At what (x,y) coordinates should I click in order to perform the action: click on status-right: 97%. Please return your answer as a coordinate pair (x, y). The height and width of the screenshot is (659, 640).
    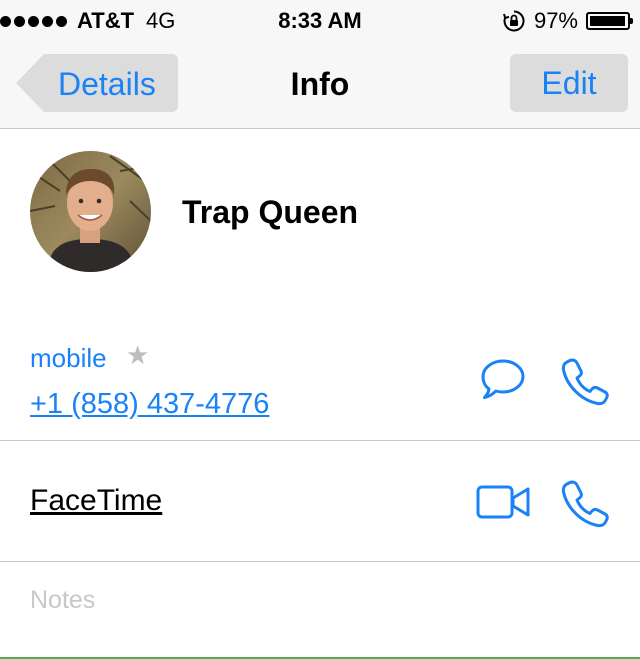
    Looking at the image, I should click on (567, 21).